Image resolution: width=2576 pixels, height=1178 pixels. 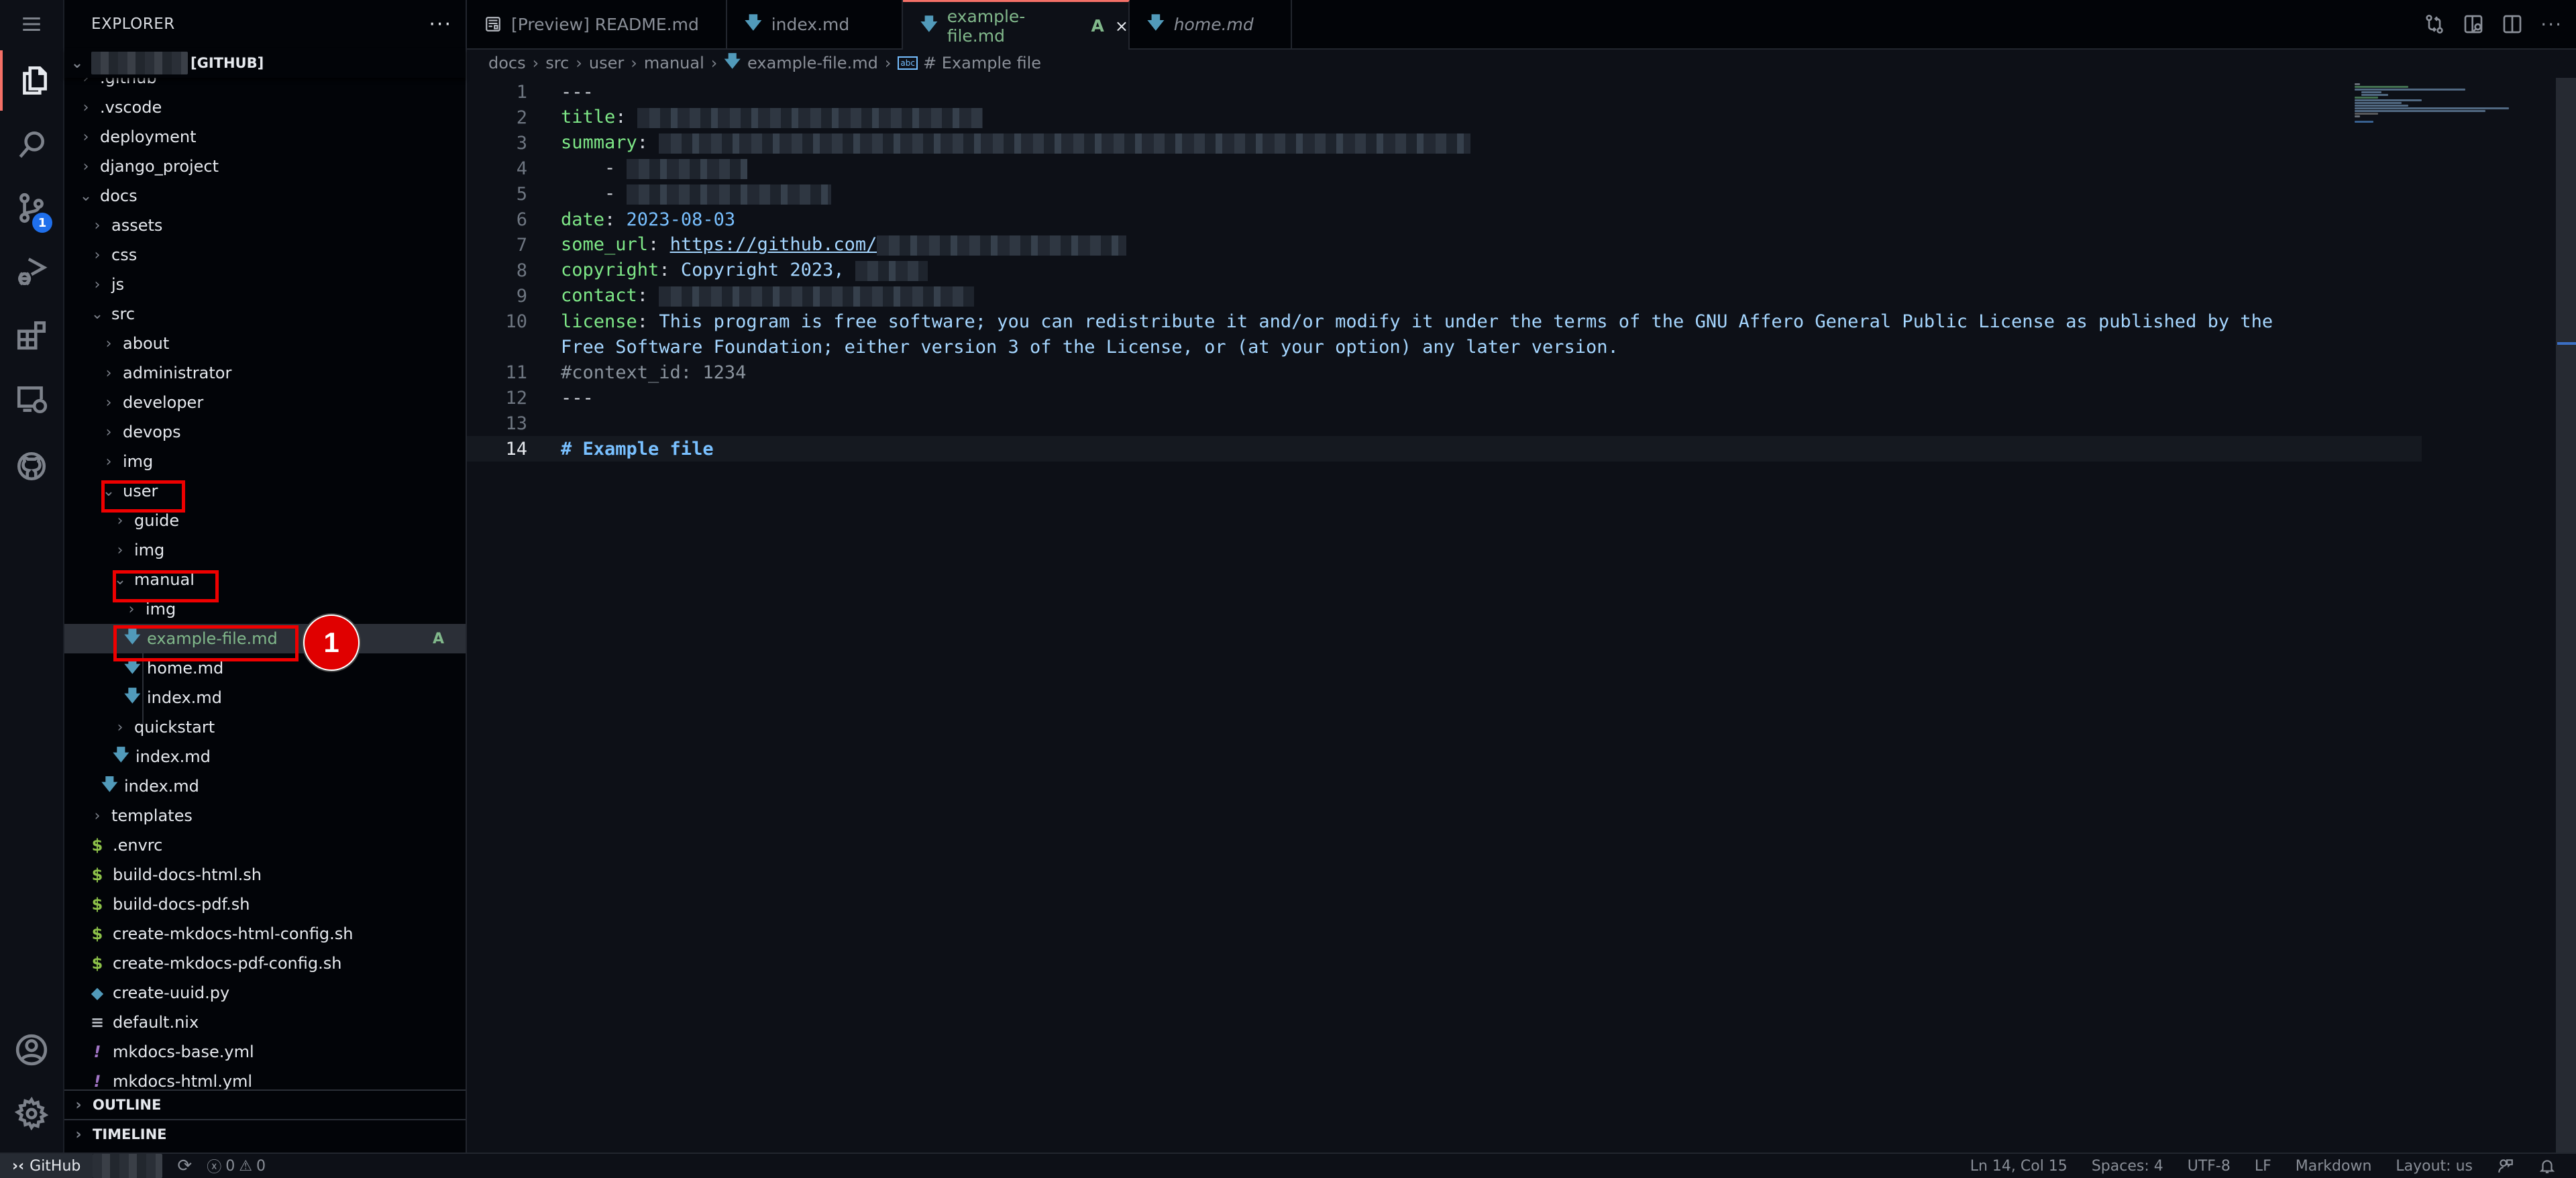 What do you see at coordinates (606, 63) in the screenshot?
I see `breadcrumb-item: user` at bounding box center [606, 63].